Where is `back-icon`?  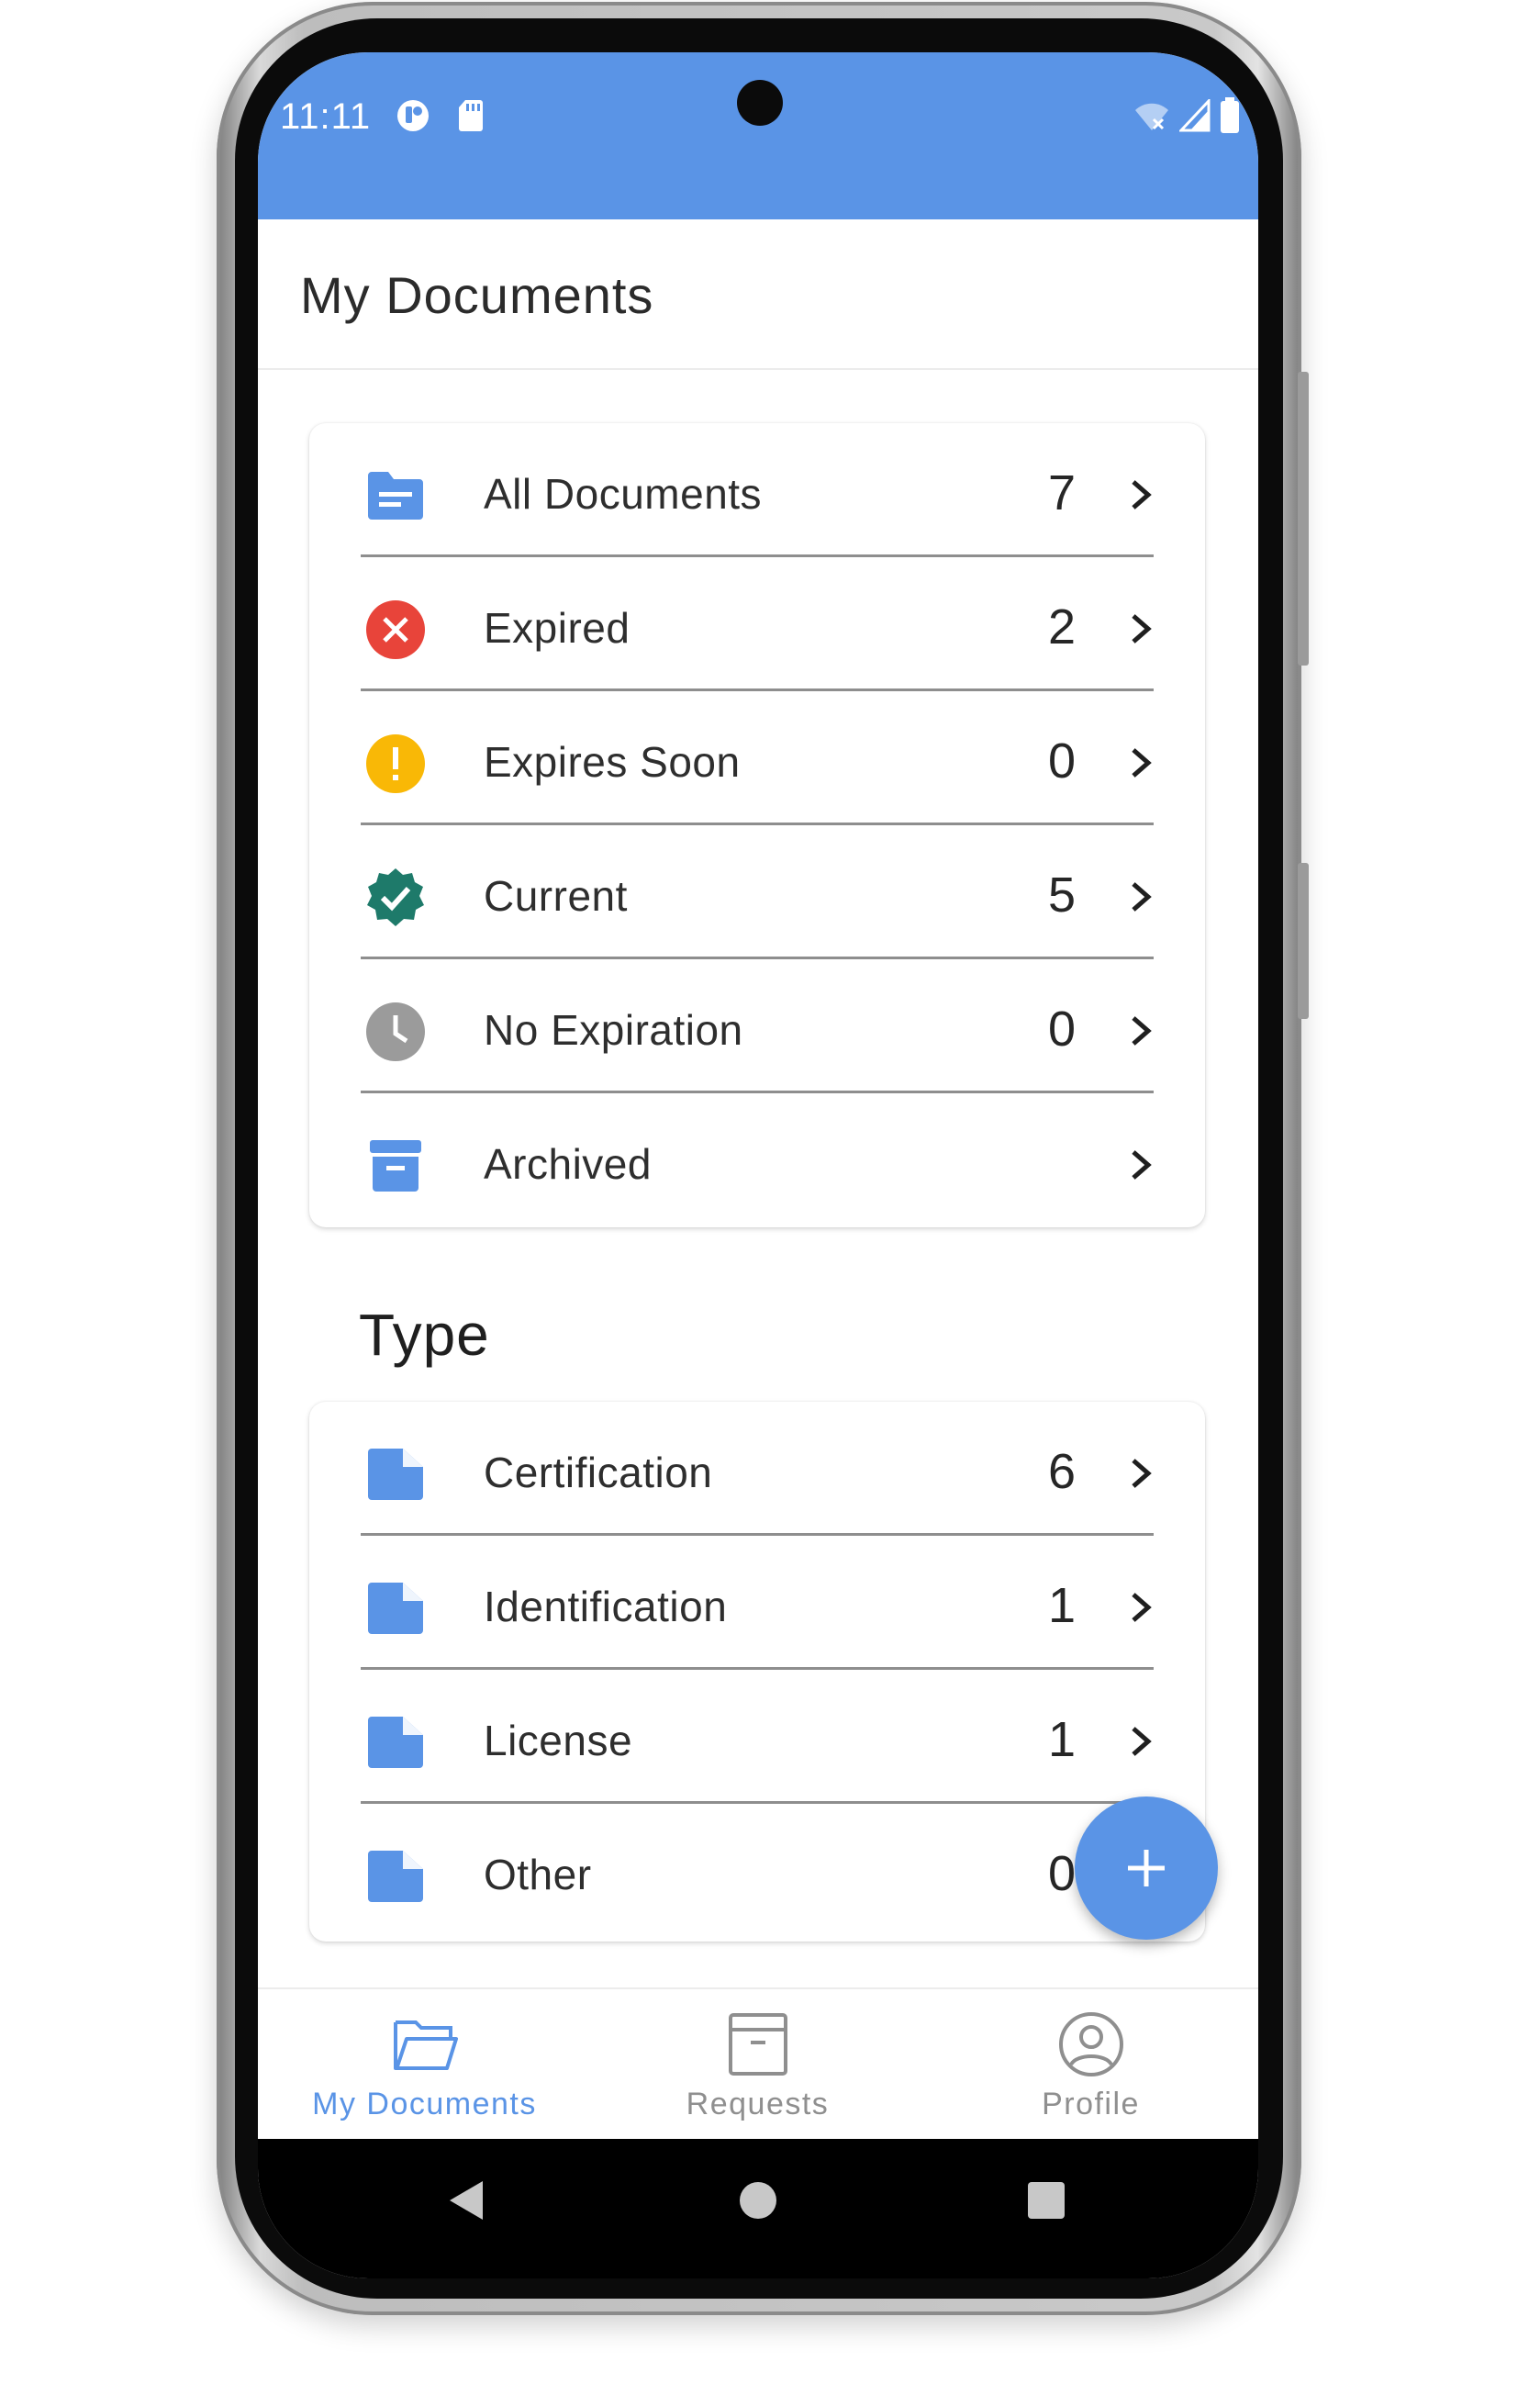
back-icon is located at coordinates (467, 2200).